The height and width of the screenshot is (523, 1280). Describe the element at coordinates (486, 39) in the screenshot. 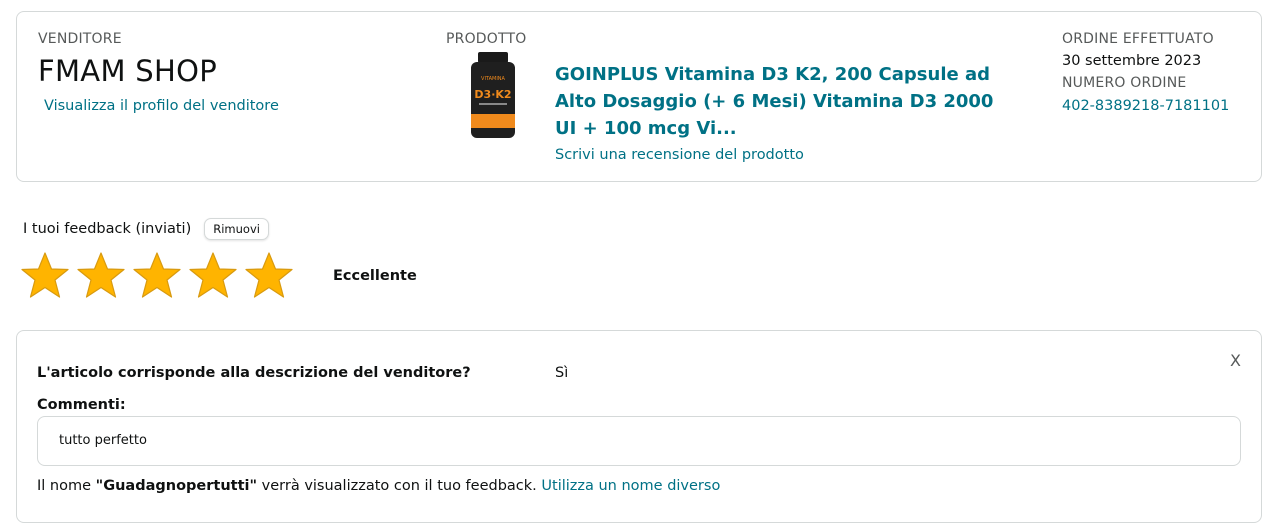

I see `product-label: PRODOTTO` at that location.